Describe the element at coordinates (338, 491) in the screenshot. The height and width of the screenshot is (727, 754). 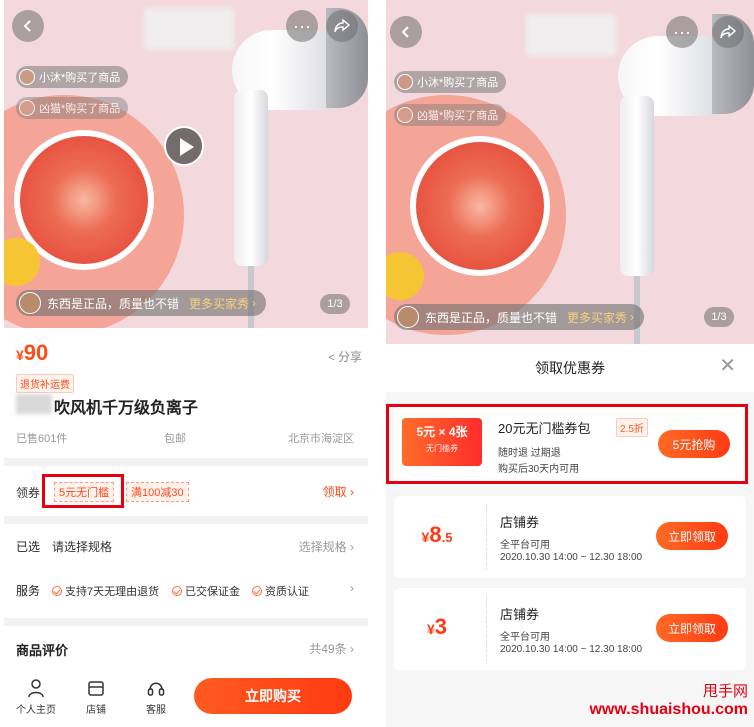
I see `claim-coupon-link: 领取 ›` at that location.